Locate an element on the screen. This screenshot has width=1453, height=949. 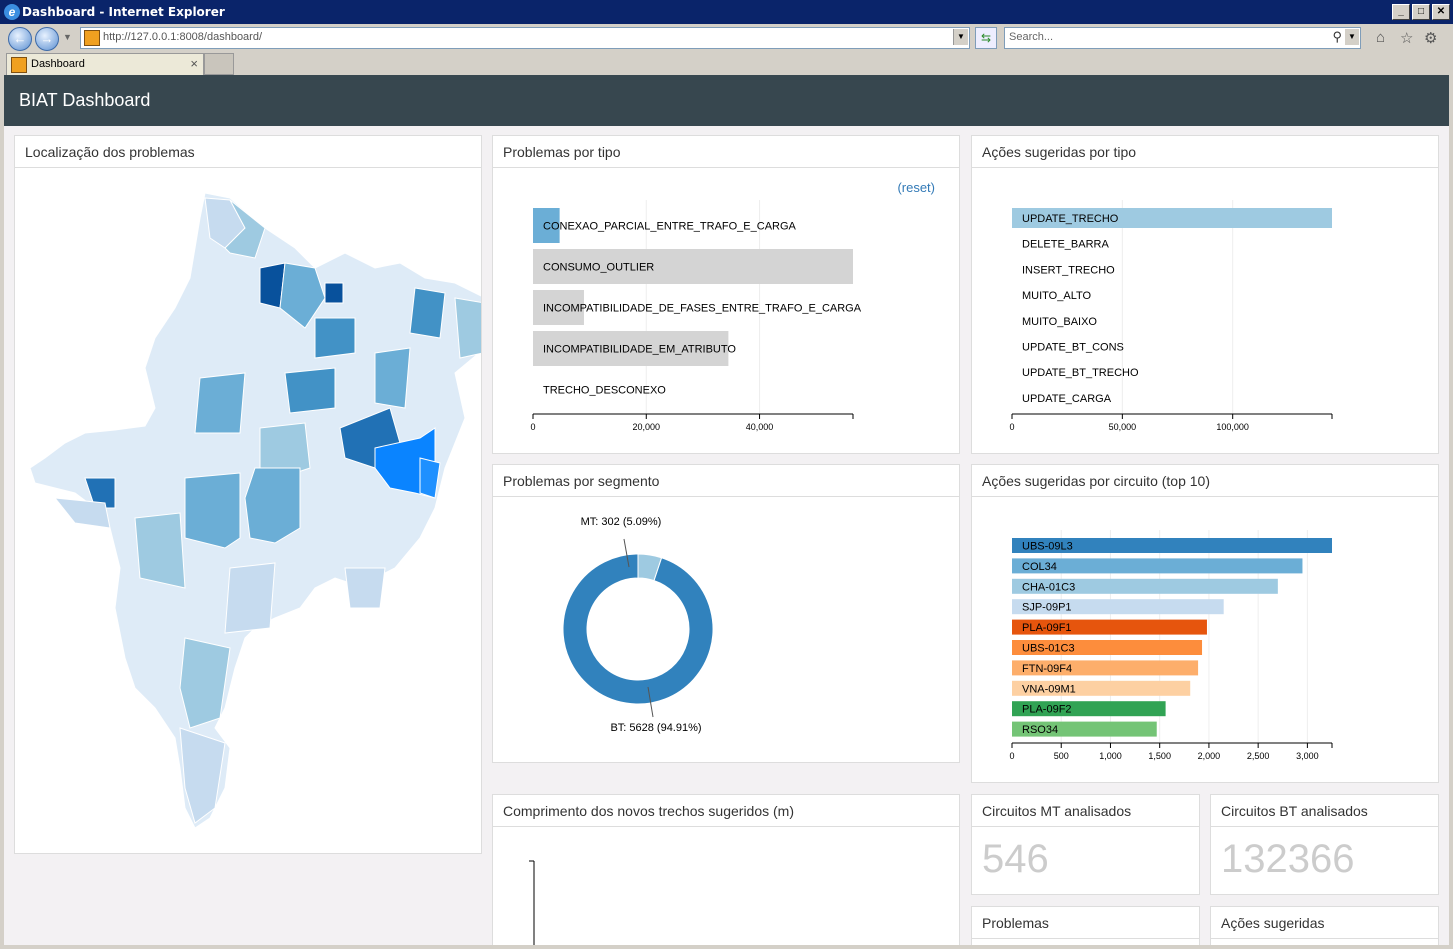
bar-label: PLA-09F1 is located at coordinates (1047, 628).